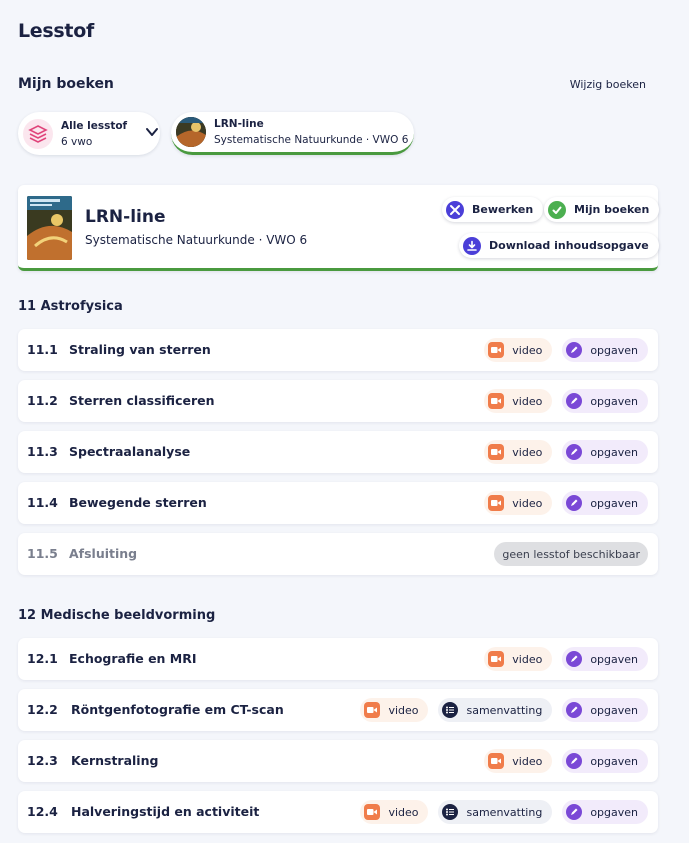 The image size is (689, 843). What do you see at coordinates (557, 209) in the screenshot?
I see `check-icon` at bounding box center [557, 209].